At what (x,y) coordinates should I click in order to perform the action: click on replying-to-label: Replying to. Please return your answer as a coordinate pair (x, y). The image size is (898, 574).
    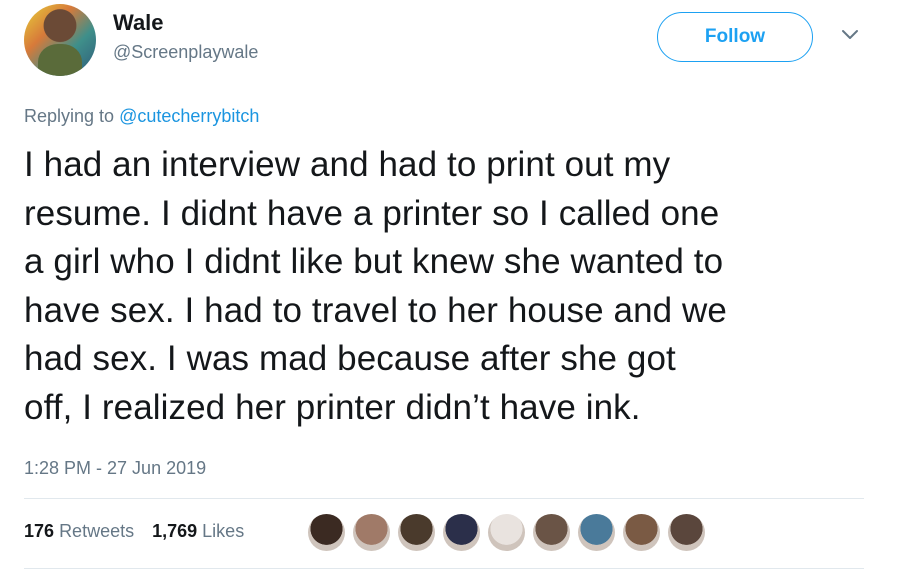
    Looking at the image, I should click on (69, 116).